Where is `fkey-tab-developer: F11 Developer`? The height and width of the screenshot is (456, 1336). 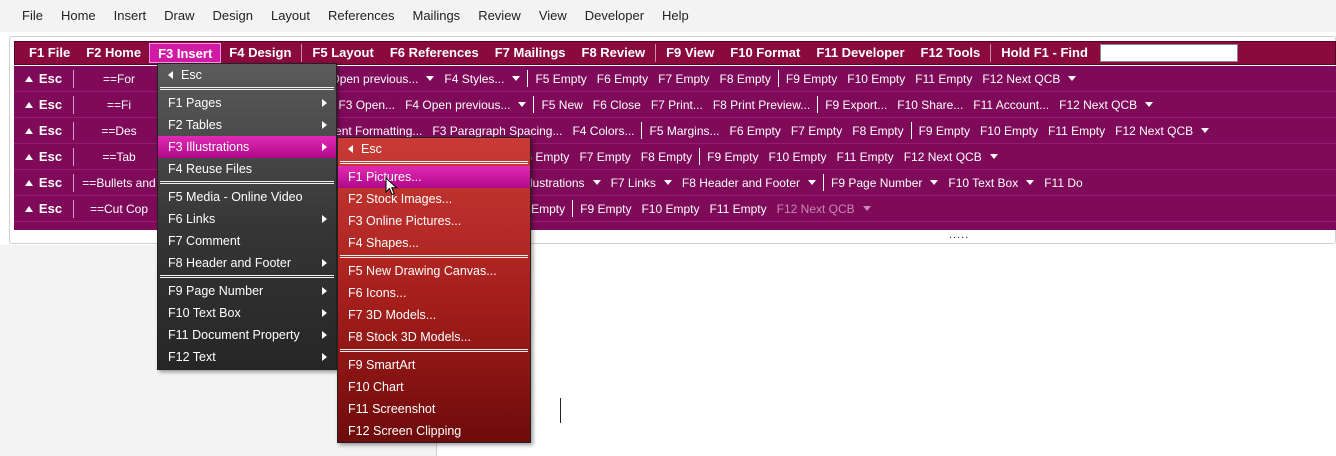
fkey-tab-developer: F11 Developer is located at coordinates (860, 53).